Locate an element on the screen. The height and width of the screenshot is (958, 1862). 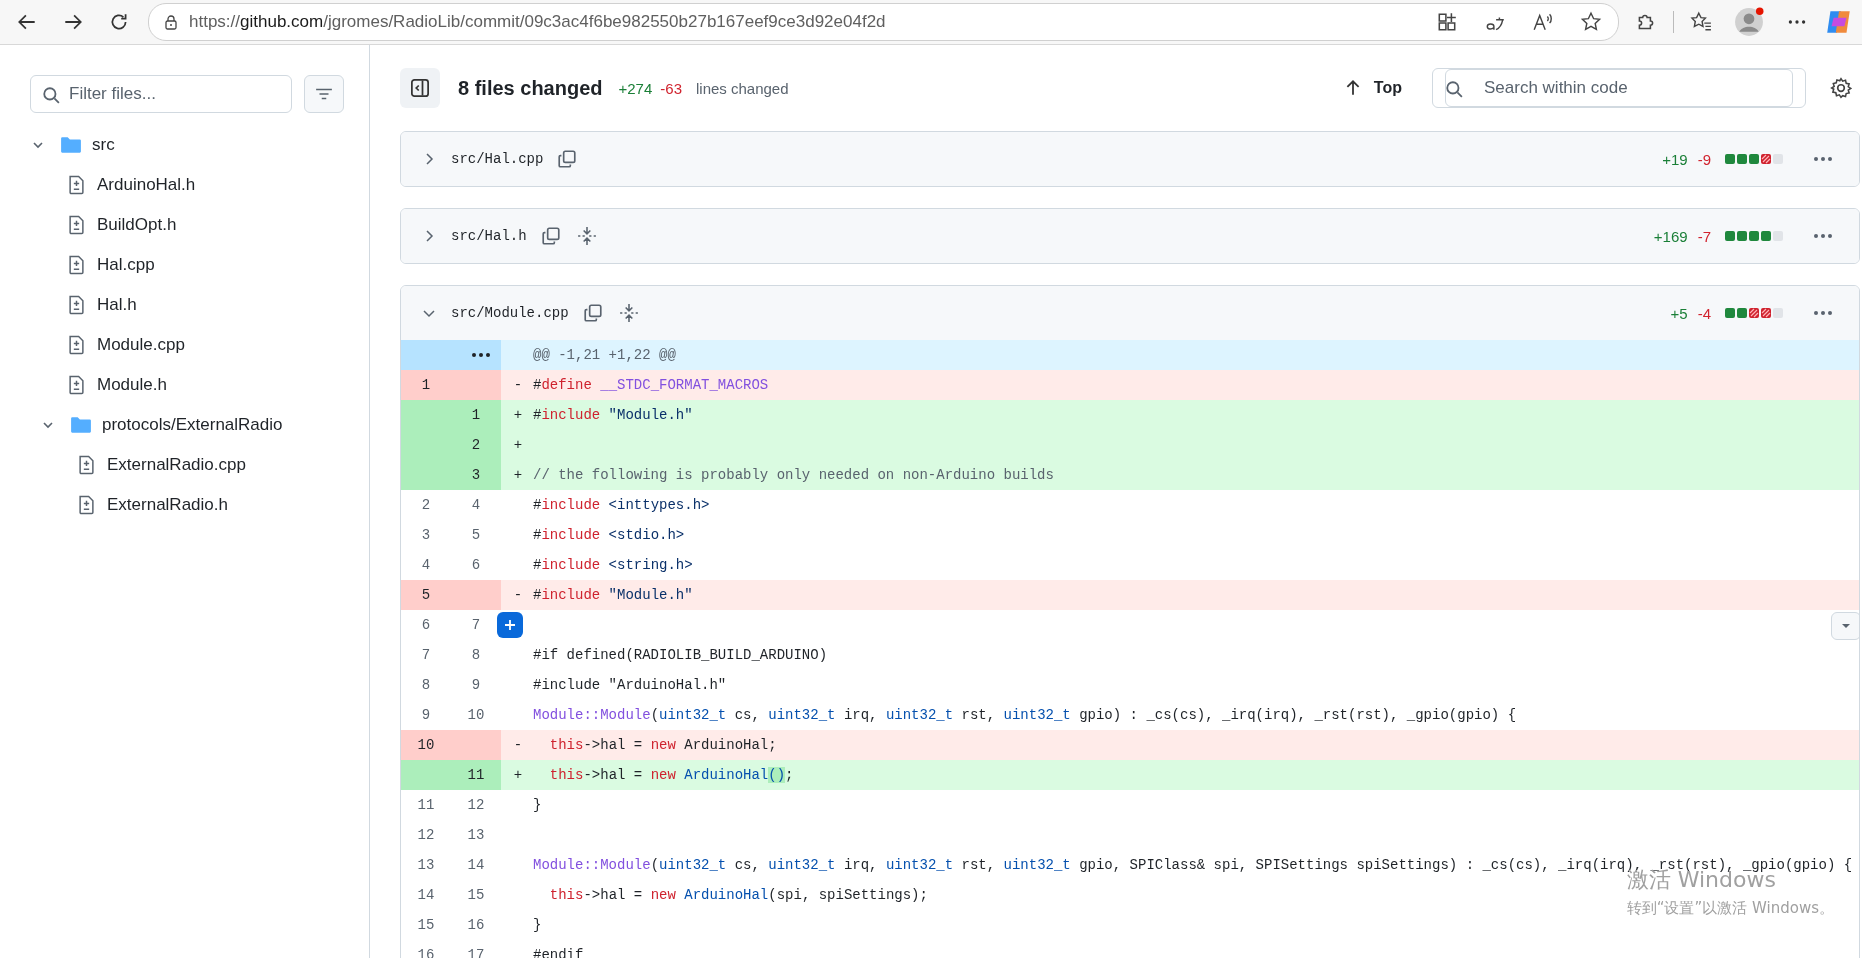
address-bar: https://github.com/jgromes/RadioLib/commit/09c3ac4f6be982550b27b167eef9ce3d92e04f2d is located at coordinates (883, 22).